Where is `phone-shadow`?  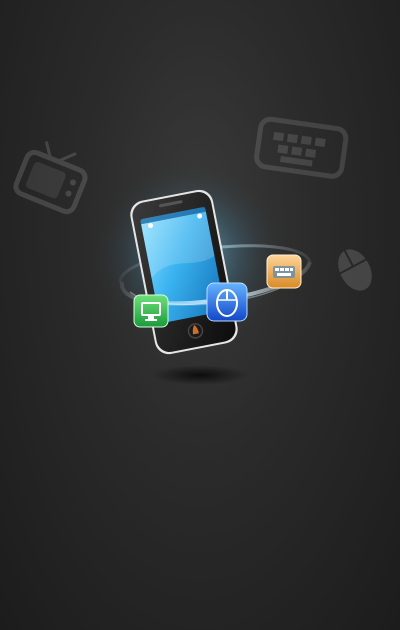 phone-shadow is located at coordinates (200, 375).